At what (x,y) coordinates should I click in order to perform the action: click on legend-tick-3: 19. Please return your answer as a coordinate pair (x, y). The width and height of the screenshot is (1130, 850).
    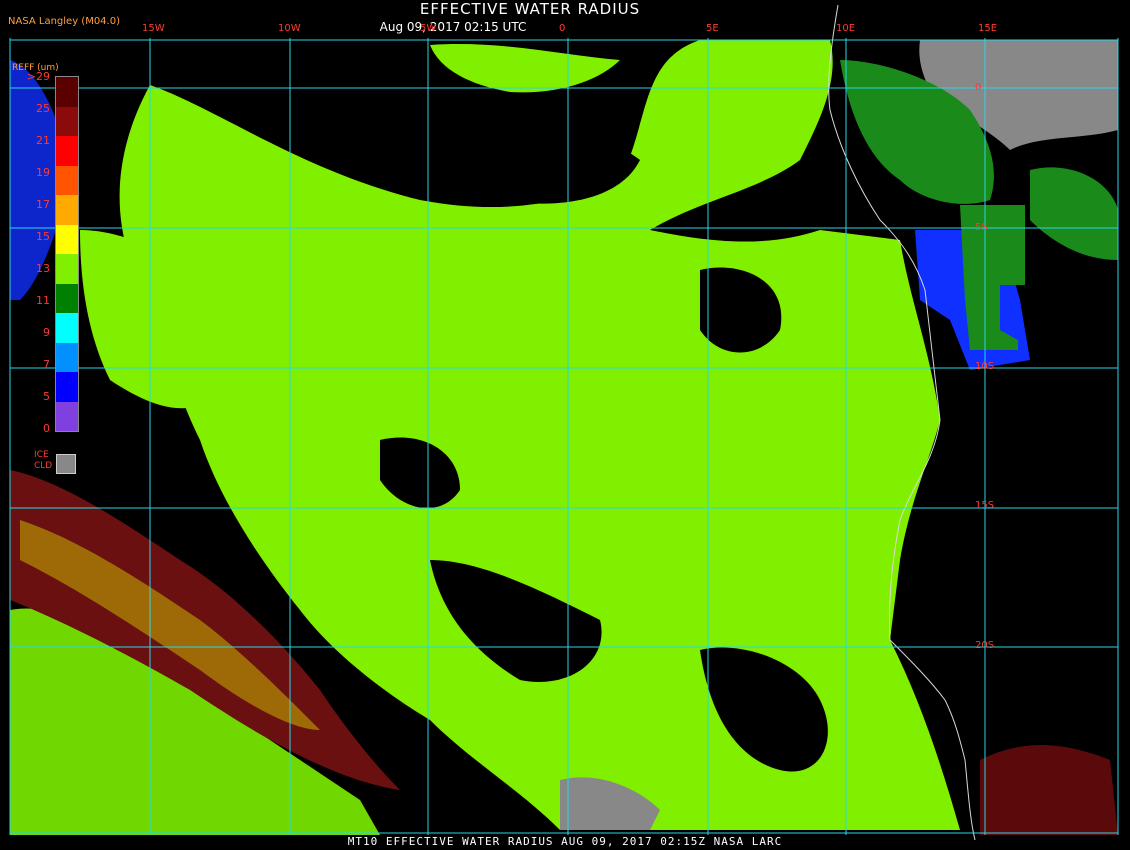
    Looking at the image, I should click on (43, 172).